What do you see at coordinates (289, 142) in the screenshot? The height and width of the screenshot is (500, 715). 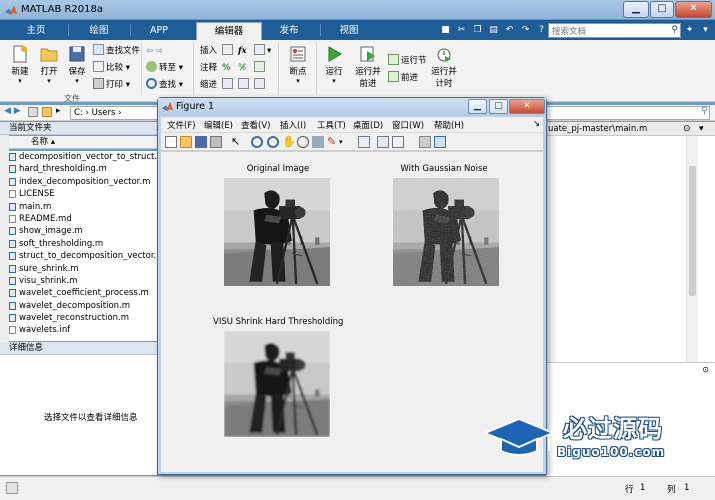 I see `pan-hand-icon: ✋` at bounding box center [289, 142].